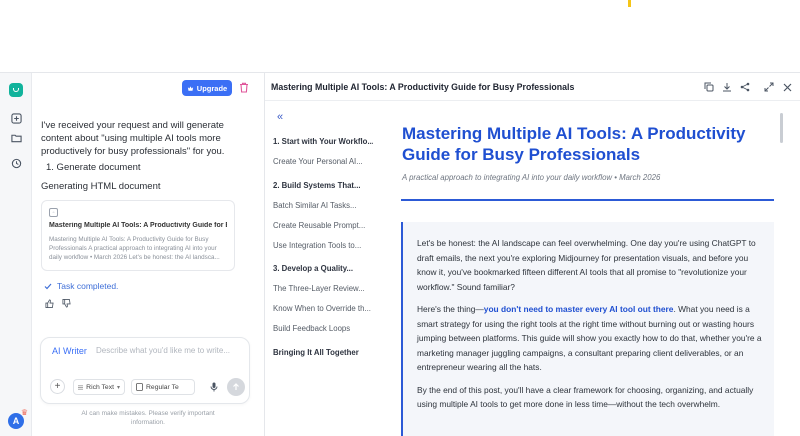 Image resolution: width=800 pixels, height=436 pixels. I want to click on style-select-value: Regular Te, so click(162, 387).